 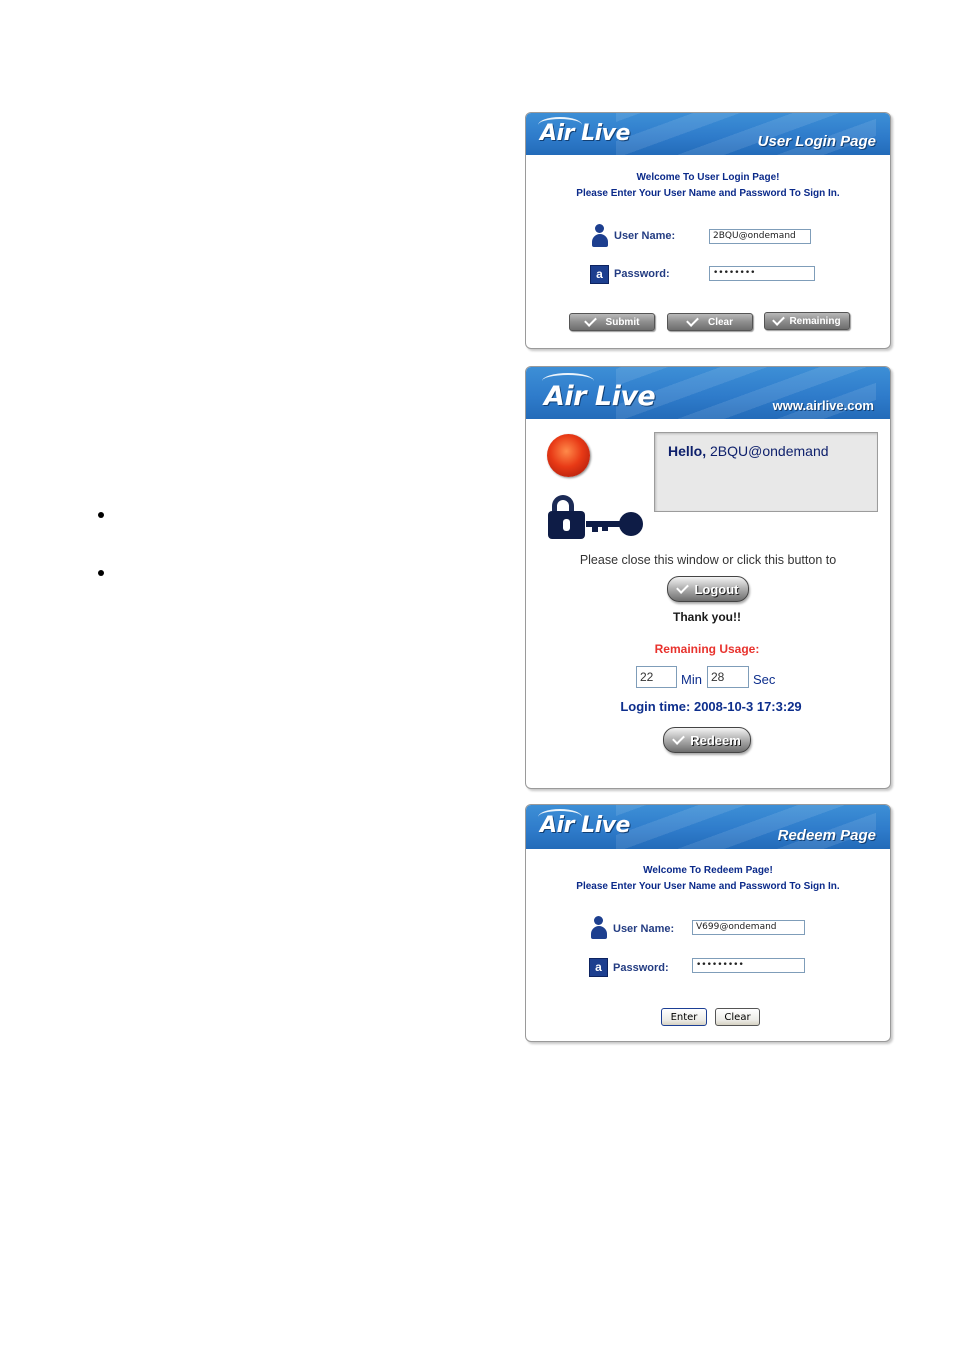 I want to click on redeem-banner: Air Live Redeem Page, so click(x=708, y=827).